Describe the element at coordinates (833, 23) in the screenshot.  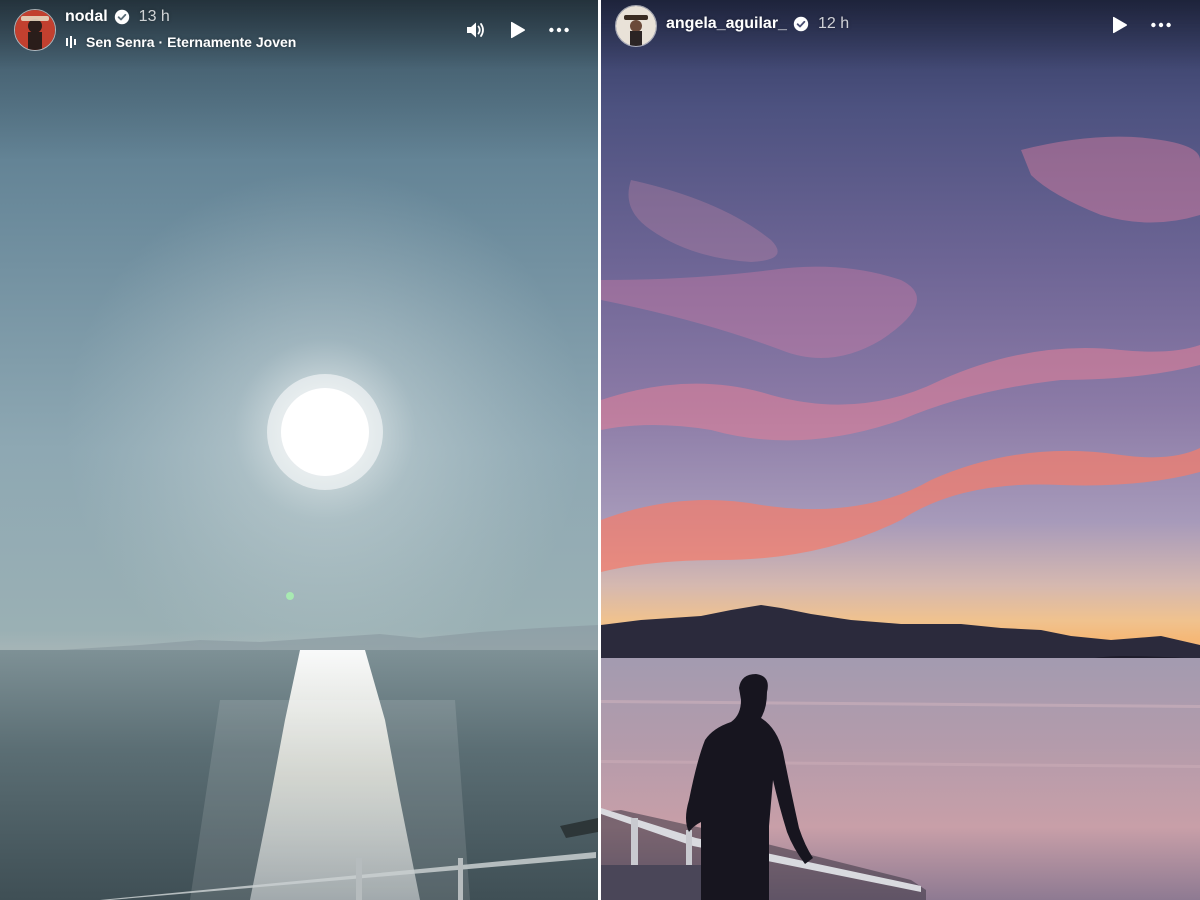
I see `timestamp: 12 h` at that location.